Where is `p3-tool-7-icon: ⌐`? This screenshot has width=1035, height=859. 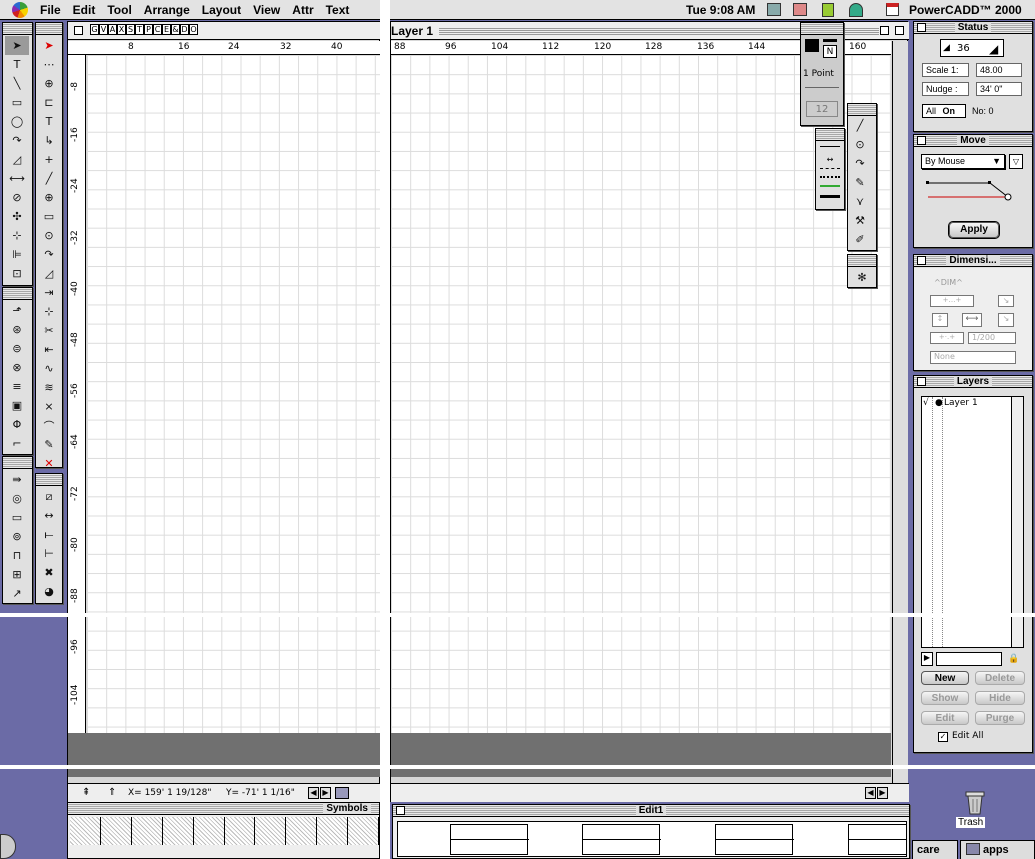 p3-tool-7-icon: ⌐ is located at coordinates (17, 443).